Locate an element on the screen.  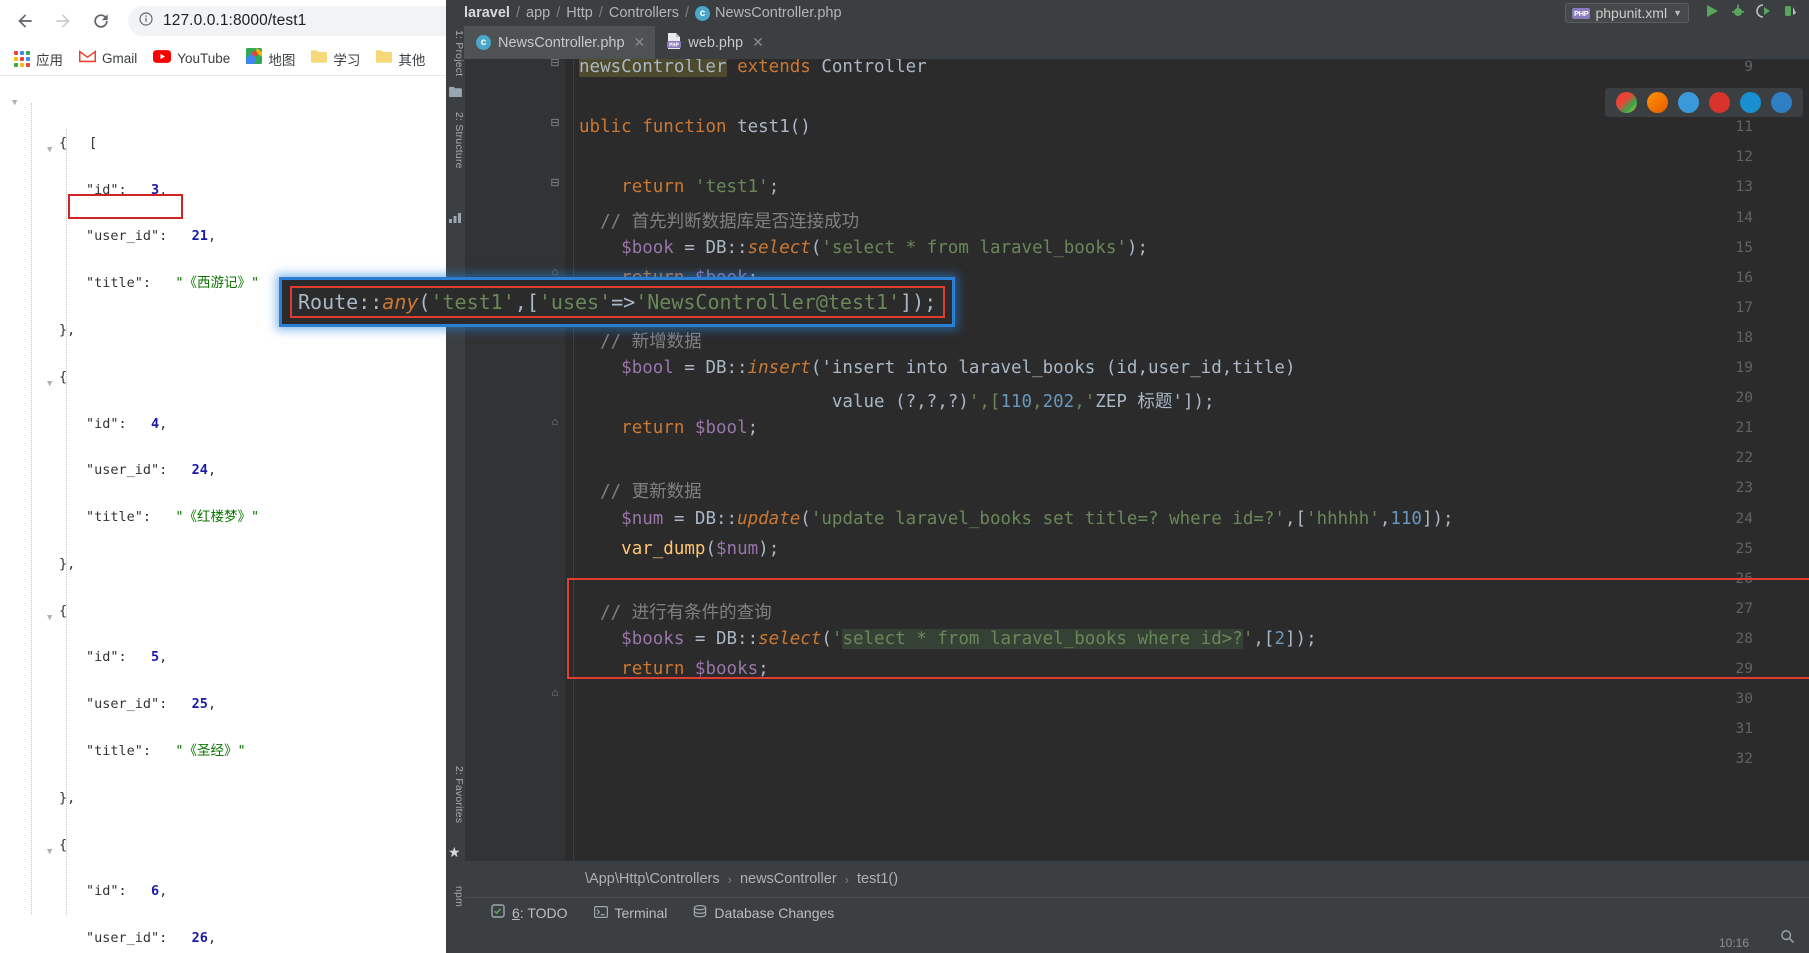
gmail-icon is located at coordinates (87, 58).